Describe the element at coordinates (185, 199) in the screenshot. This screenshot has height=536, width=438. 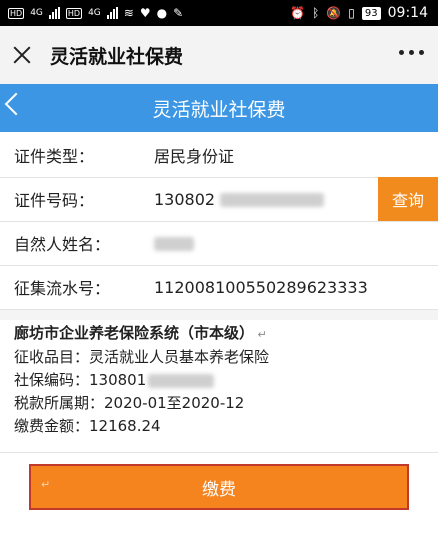
I see `id-number-value: 130802` at that location.